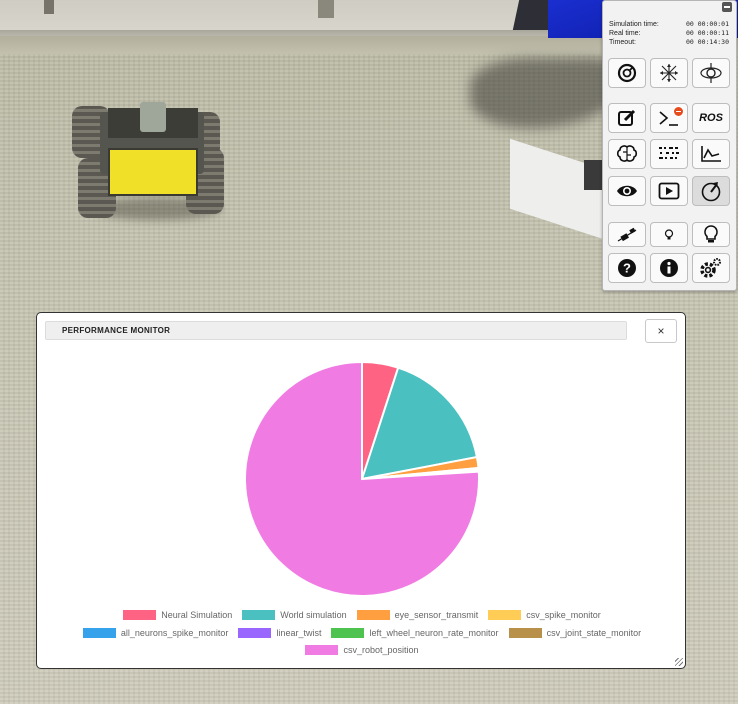  Describe the element at coordinates (679, 662) in the screenshot. I see `resize-handle` at that location.